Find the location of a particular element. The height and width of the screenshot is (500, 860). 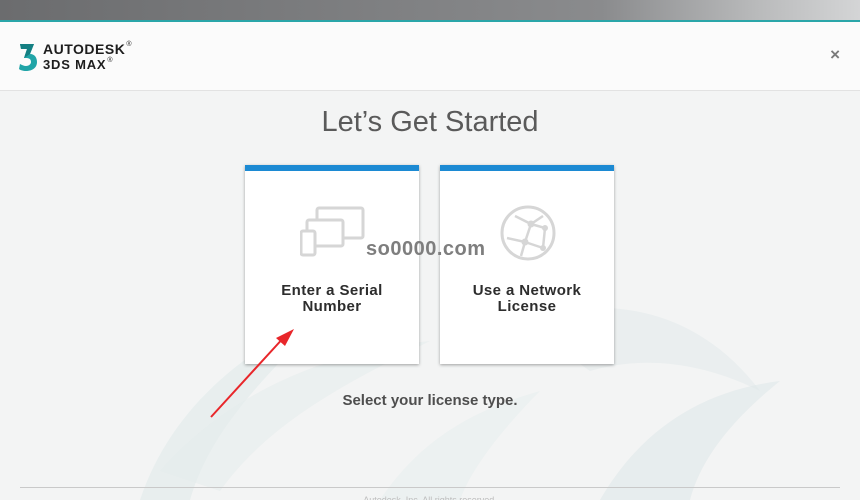

page-title: Let’s Get Started is located at coordinates (430, 122).